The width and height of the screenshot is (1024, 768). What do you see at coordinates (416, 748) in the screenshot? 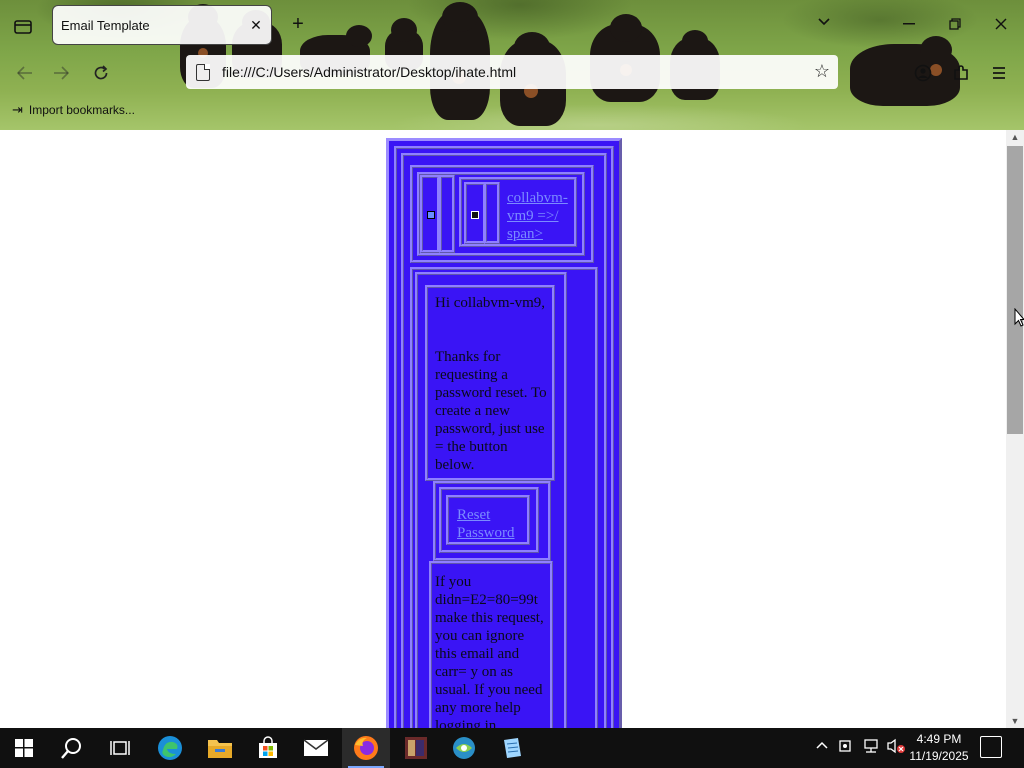
I see `winrar-icon` at bounding box center [416, 748].